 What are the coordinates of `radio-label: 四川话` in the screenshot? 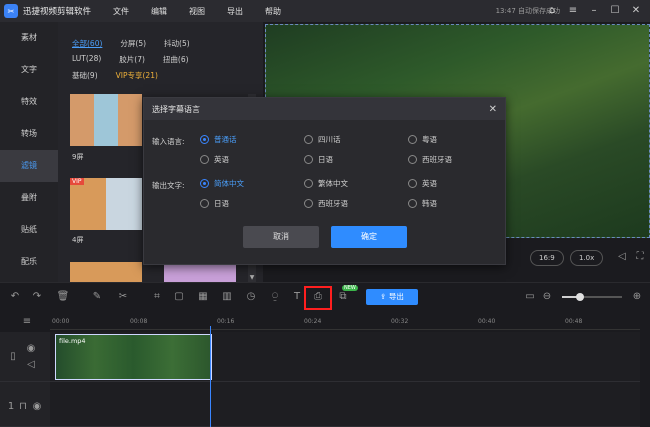 It's located at (329, 139).